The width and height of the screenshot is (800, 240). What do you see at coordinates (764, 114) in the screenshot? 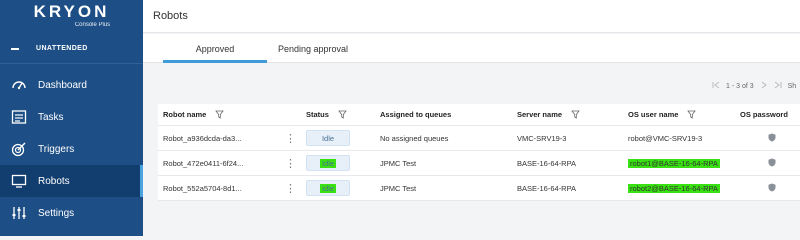
I see `column-header-os-password: OS password` at bounding box center [764, 114].